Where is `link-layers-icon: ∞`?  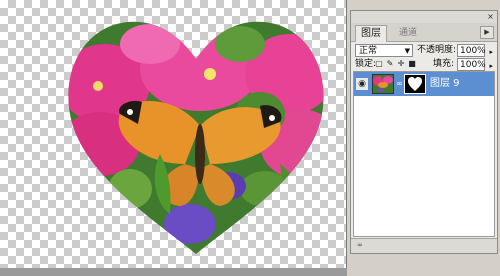 link-layers-icon: ∞ is located at coordinates (363, 245).